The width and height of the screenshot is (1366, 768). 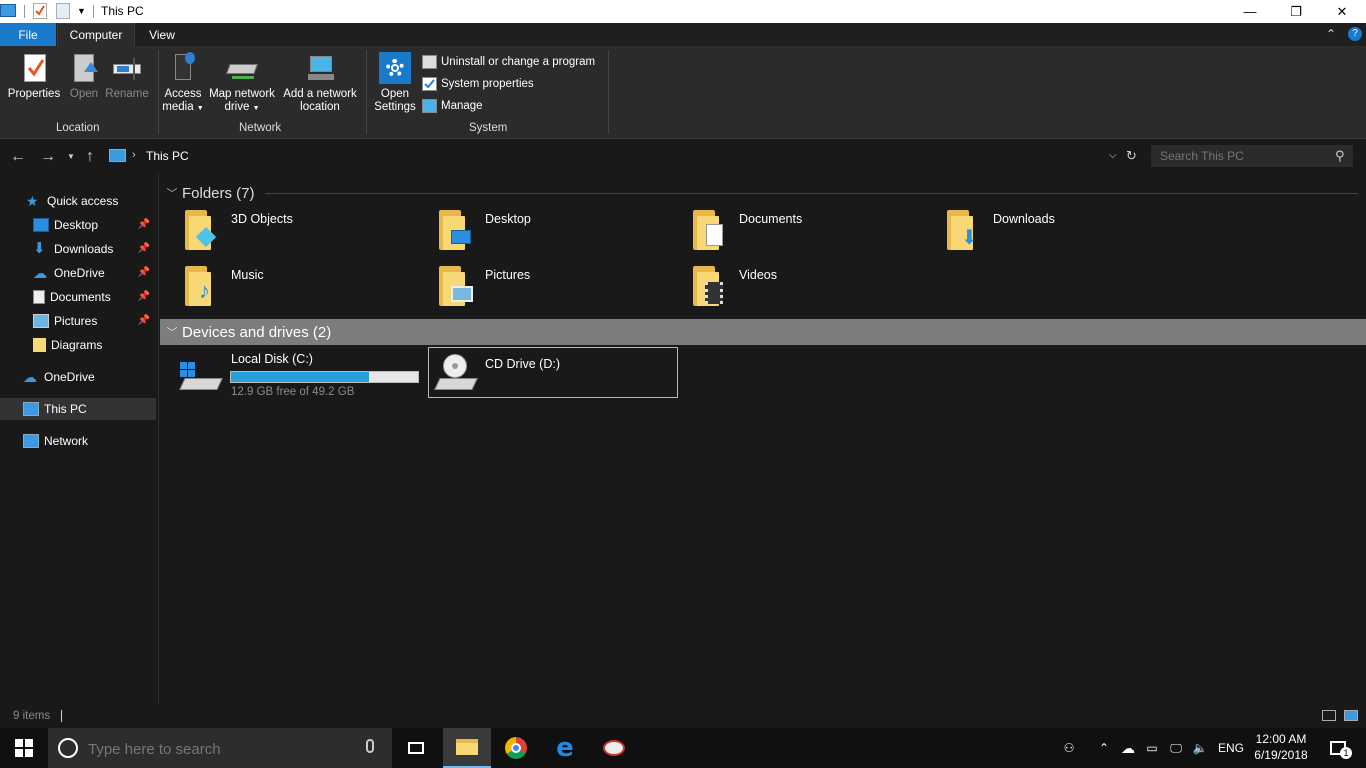 What do you see at coordinates (96, 34) in the screenshot?
I see `tab-computer: Computer` at bounding box center [96, 34].